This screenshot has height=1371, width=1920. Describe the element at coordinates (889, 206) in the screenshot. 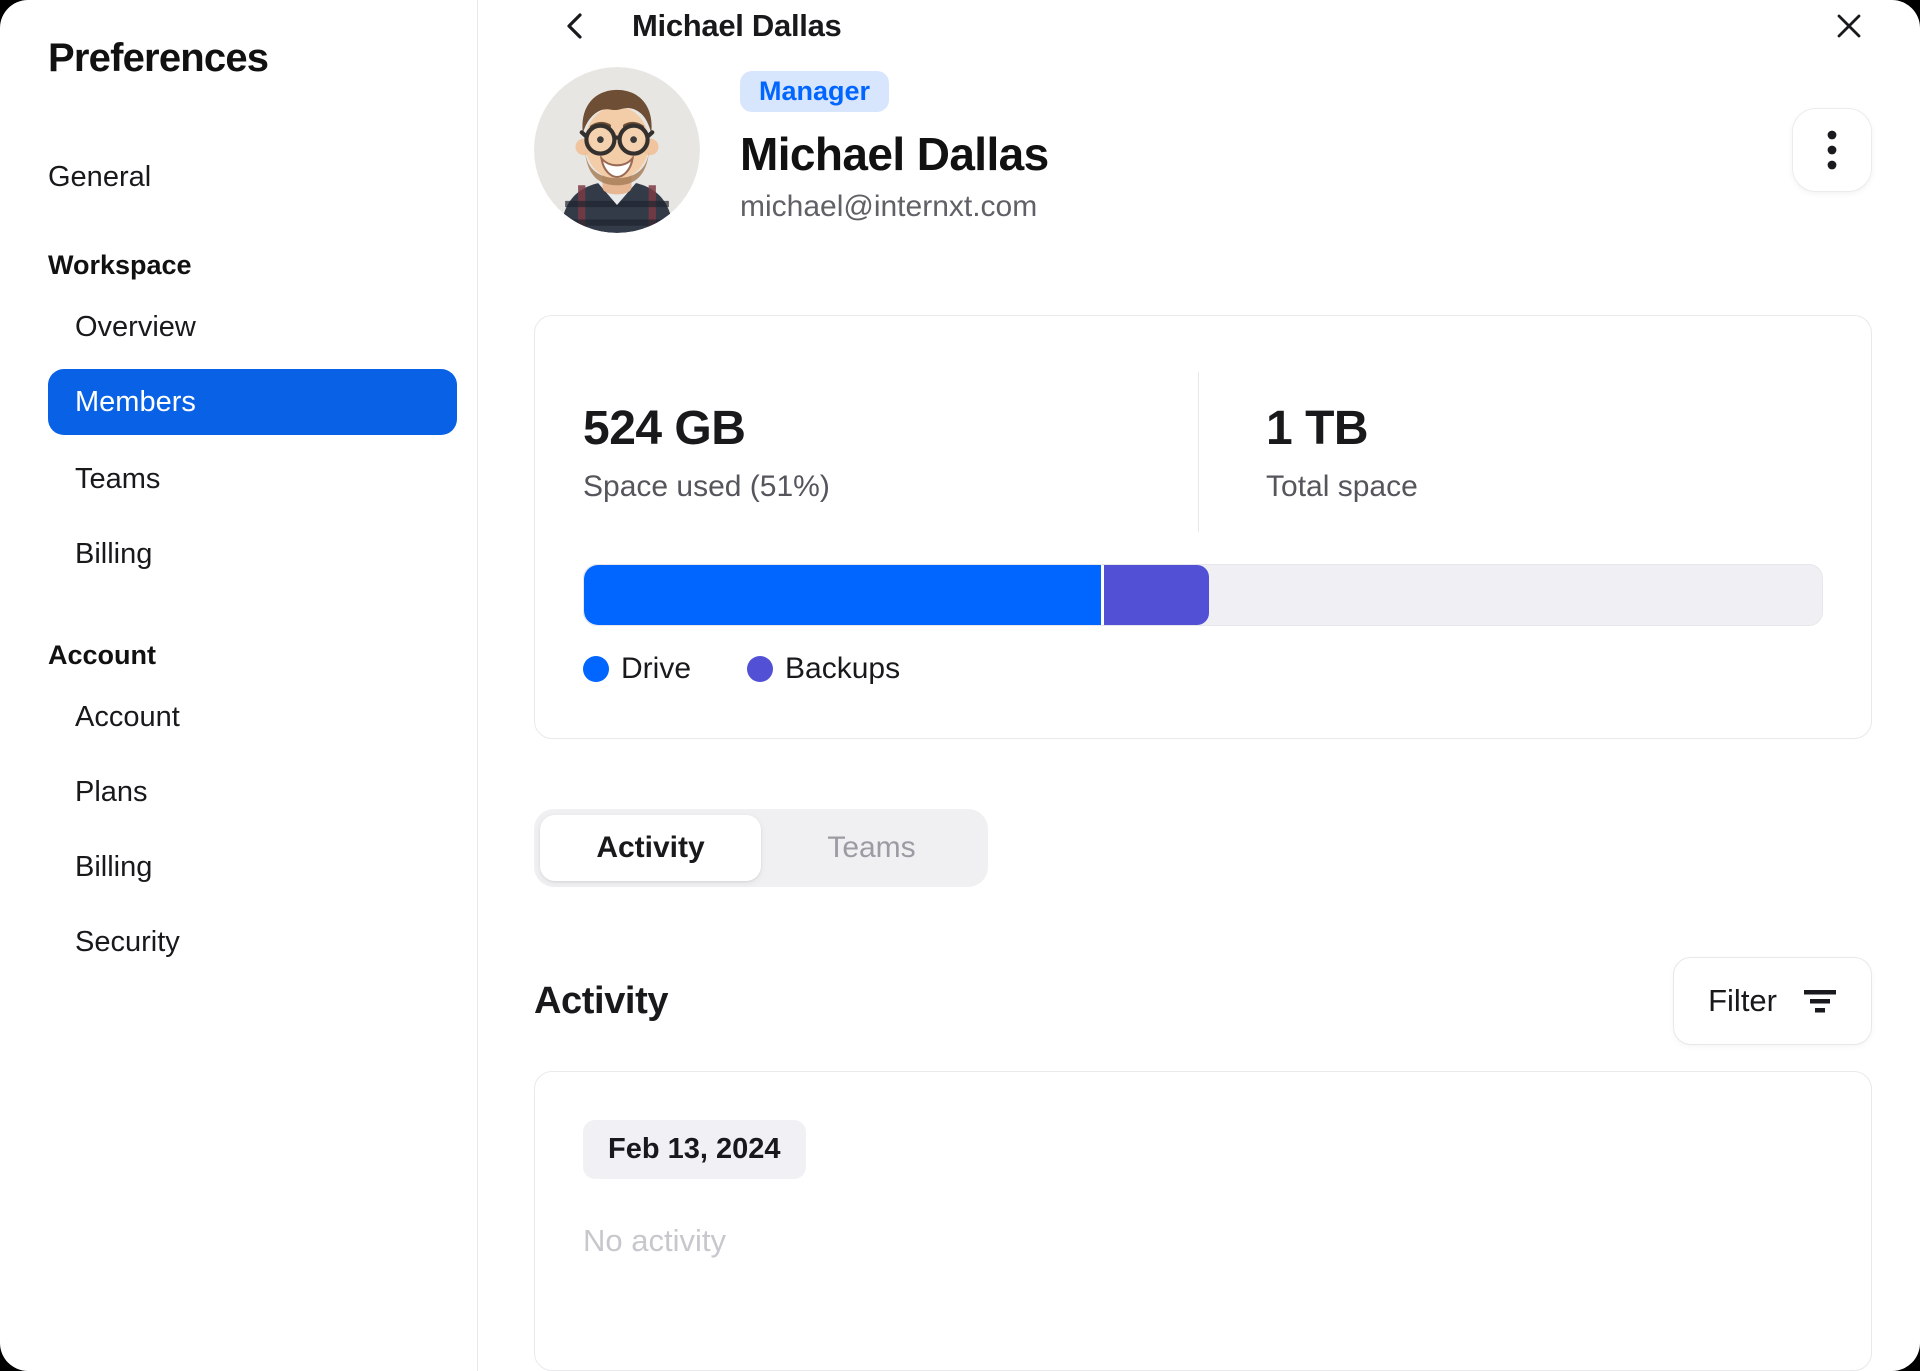

I see `member-email: michael@internxt.com` at that location.